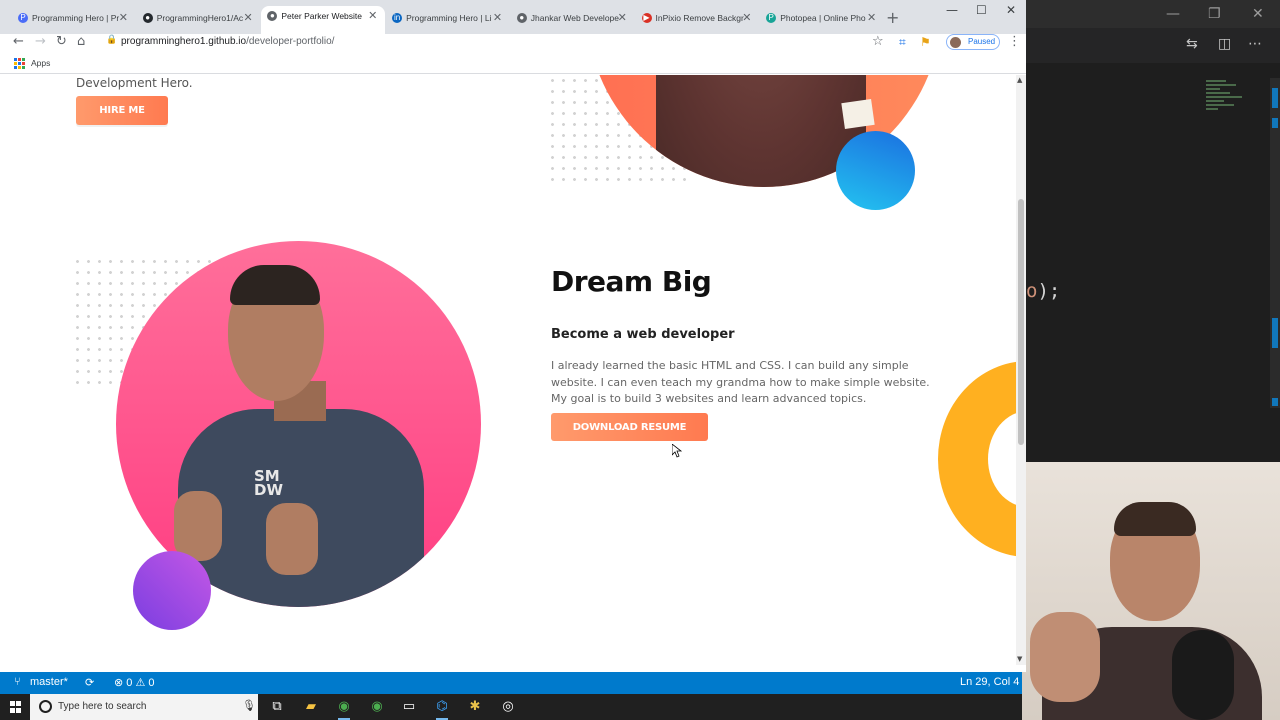 This screenshot has width=1280, height=720. I want to click on windows-taskbar: Type here to search 🎙 ⧉ ▰ ◉ ◉ ▭ ⌬ ✱ ◎, so click(511, 707).